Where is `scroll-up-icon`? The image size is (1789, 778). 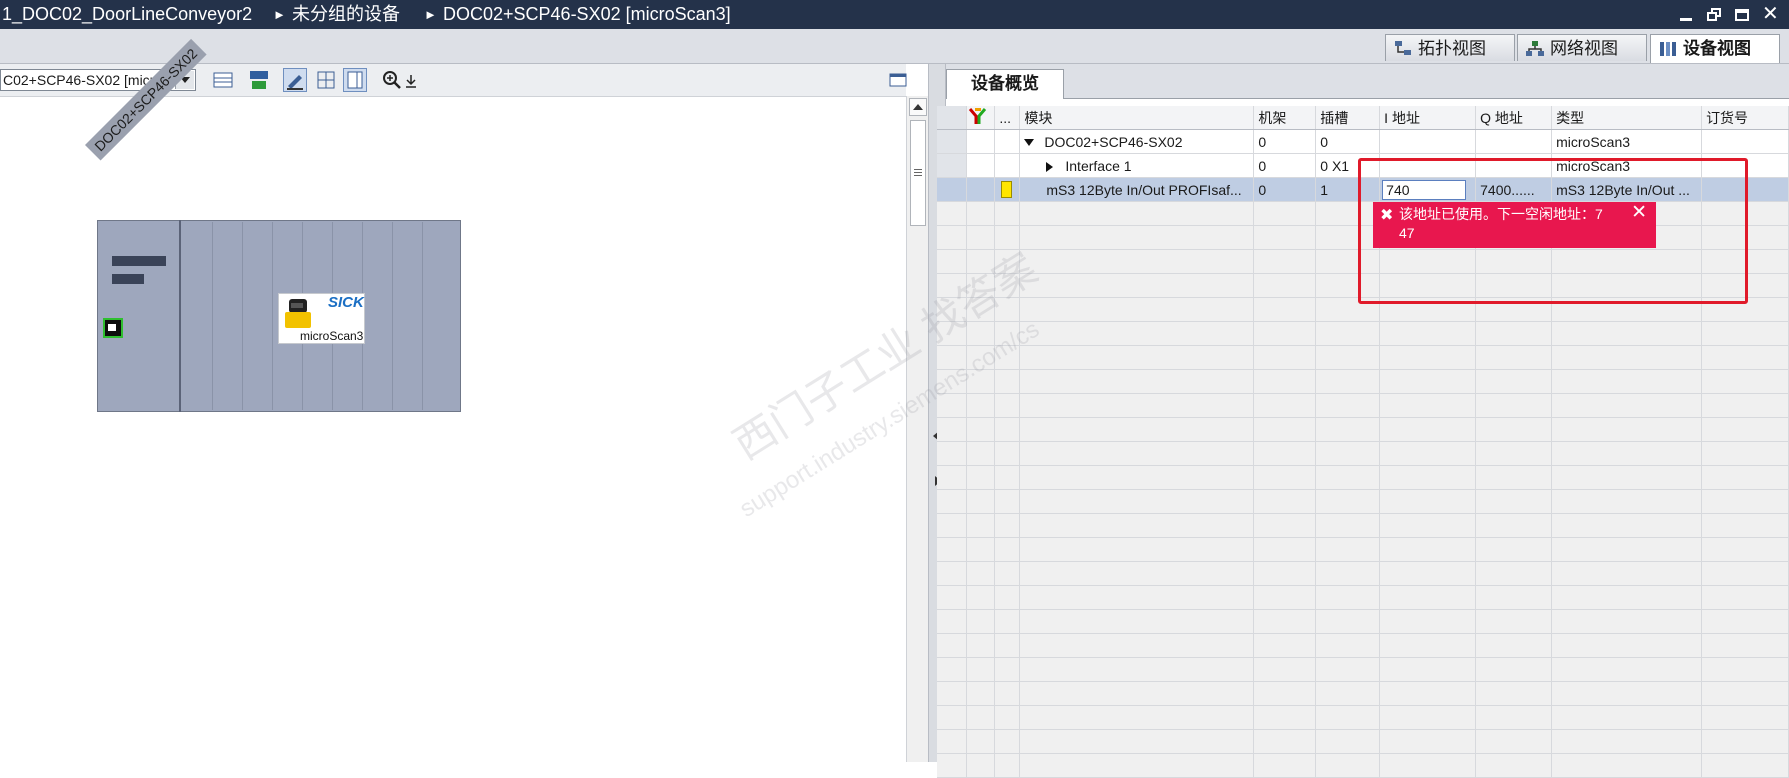 scroll-up-icon is located at coordinates (918, 107).